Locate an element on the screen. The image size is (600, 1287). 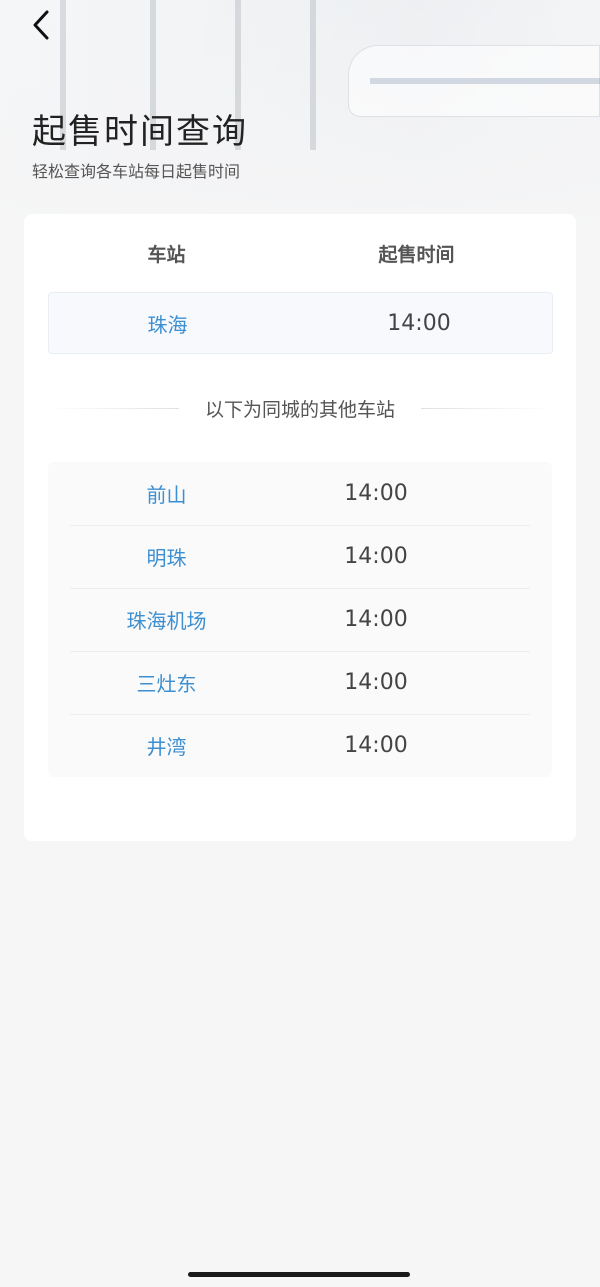
table-header: 车站 起售时间 is located at coordinates (300, 253).